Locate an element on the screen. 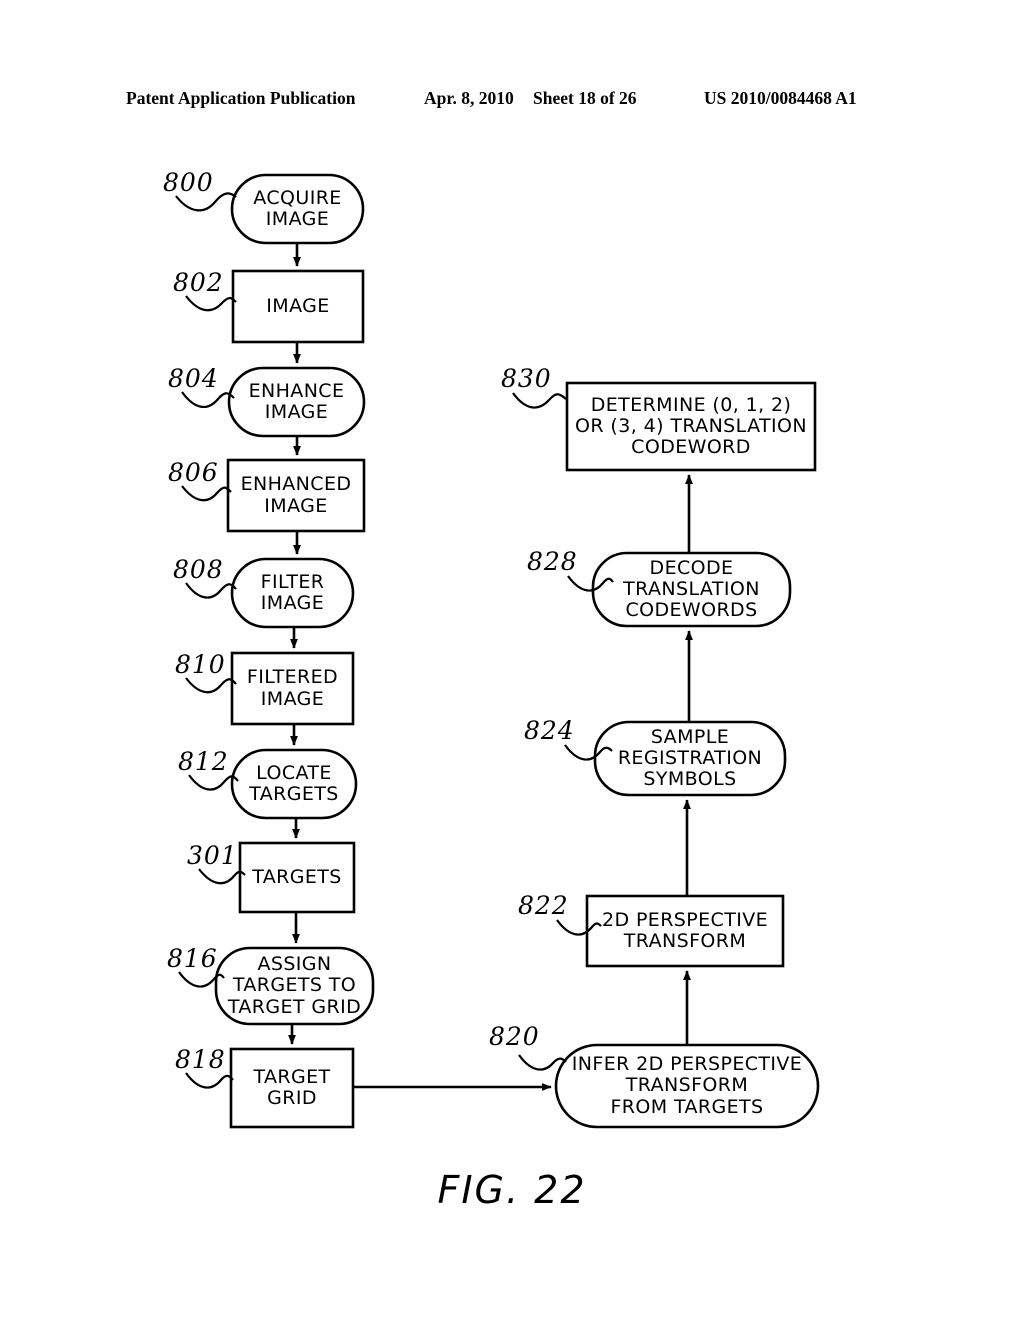 The height and width of the screenshot is (1320, 1024). reference-numeral-804: 804 is located at coordinates (193, 378).